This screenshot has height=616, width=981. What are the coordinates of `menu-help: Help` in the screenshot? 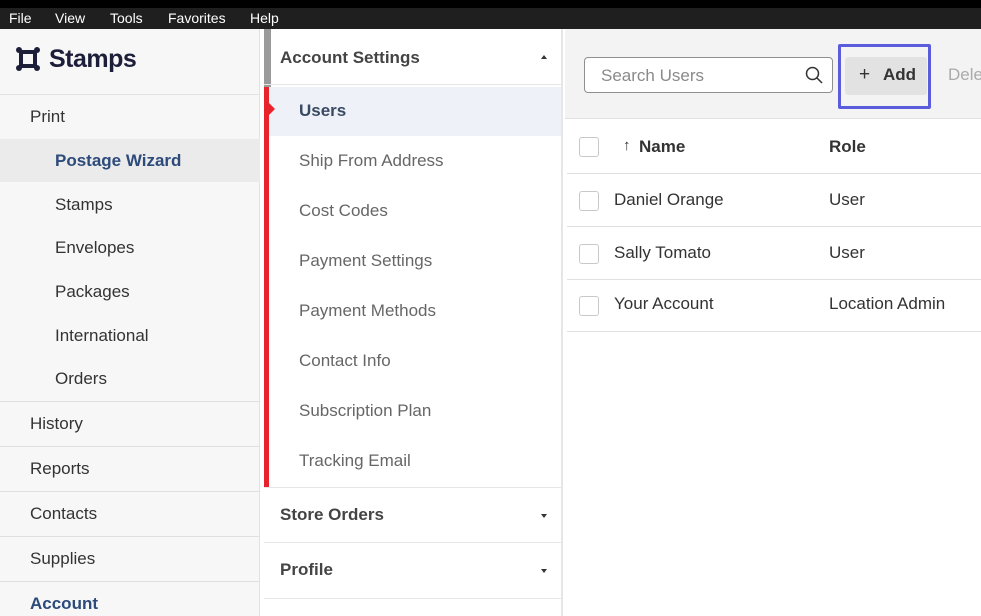 It's located at (264, 18).